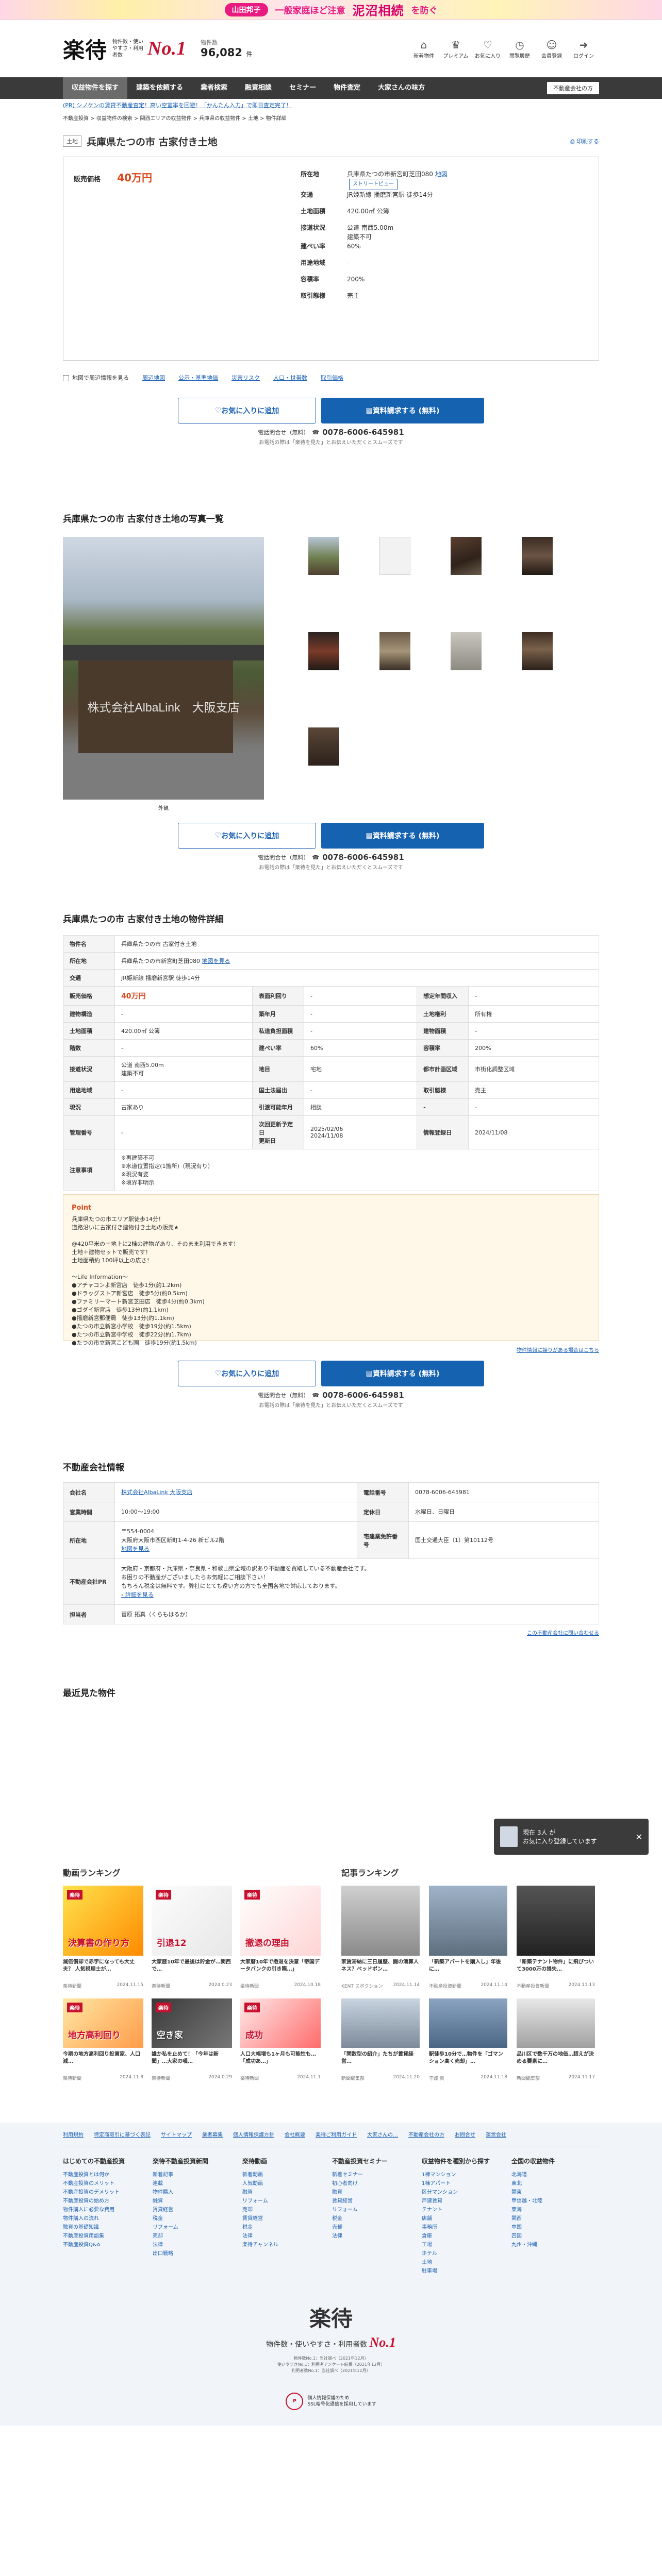 The height and width of the screenshot is (2576, 662). What do you see at coordinates (258, 88) in the screenshot?
I see `nav-item: 融資相談` at bounding box center [258, 88].